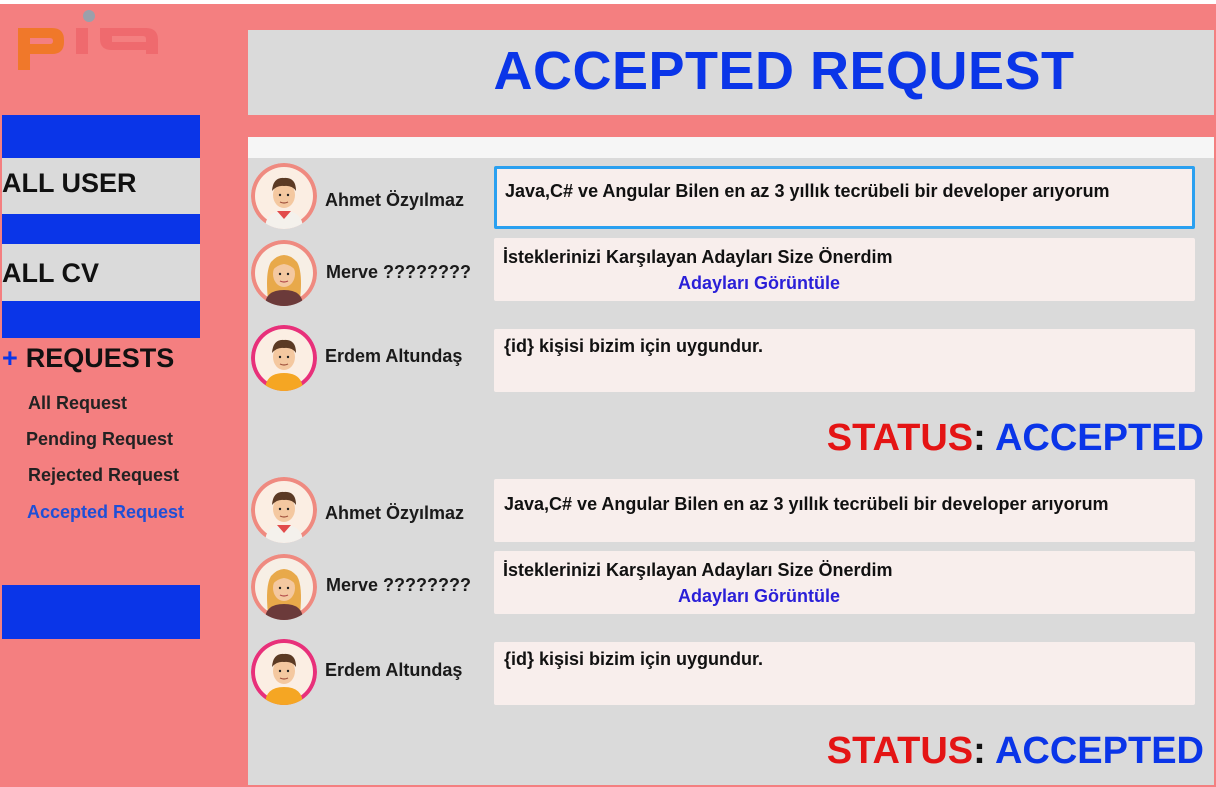  What do you see at coordinates (105, 512) in the screenshot?
I see `sidebar-subitem-accepted-request: Accepted Request` at bounding box center [105, 512].